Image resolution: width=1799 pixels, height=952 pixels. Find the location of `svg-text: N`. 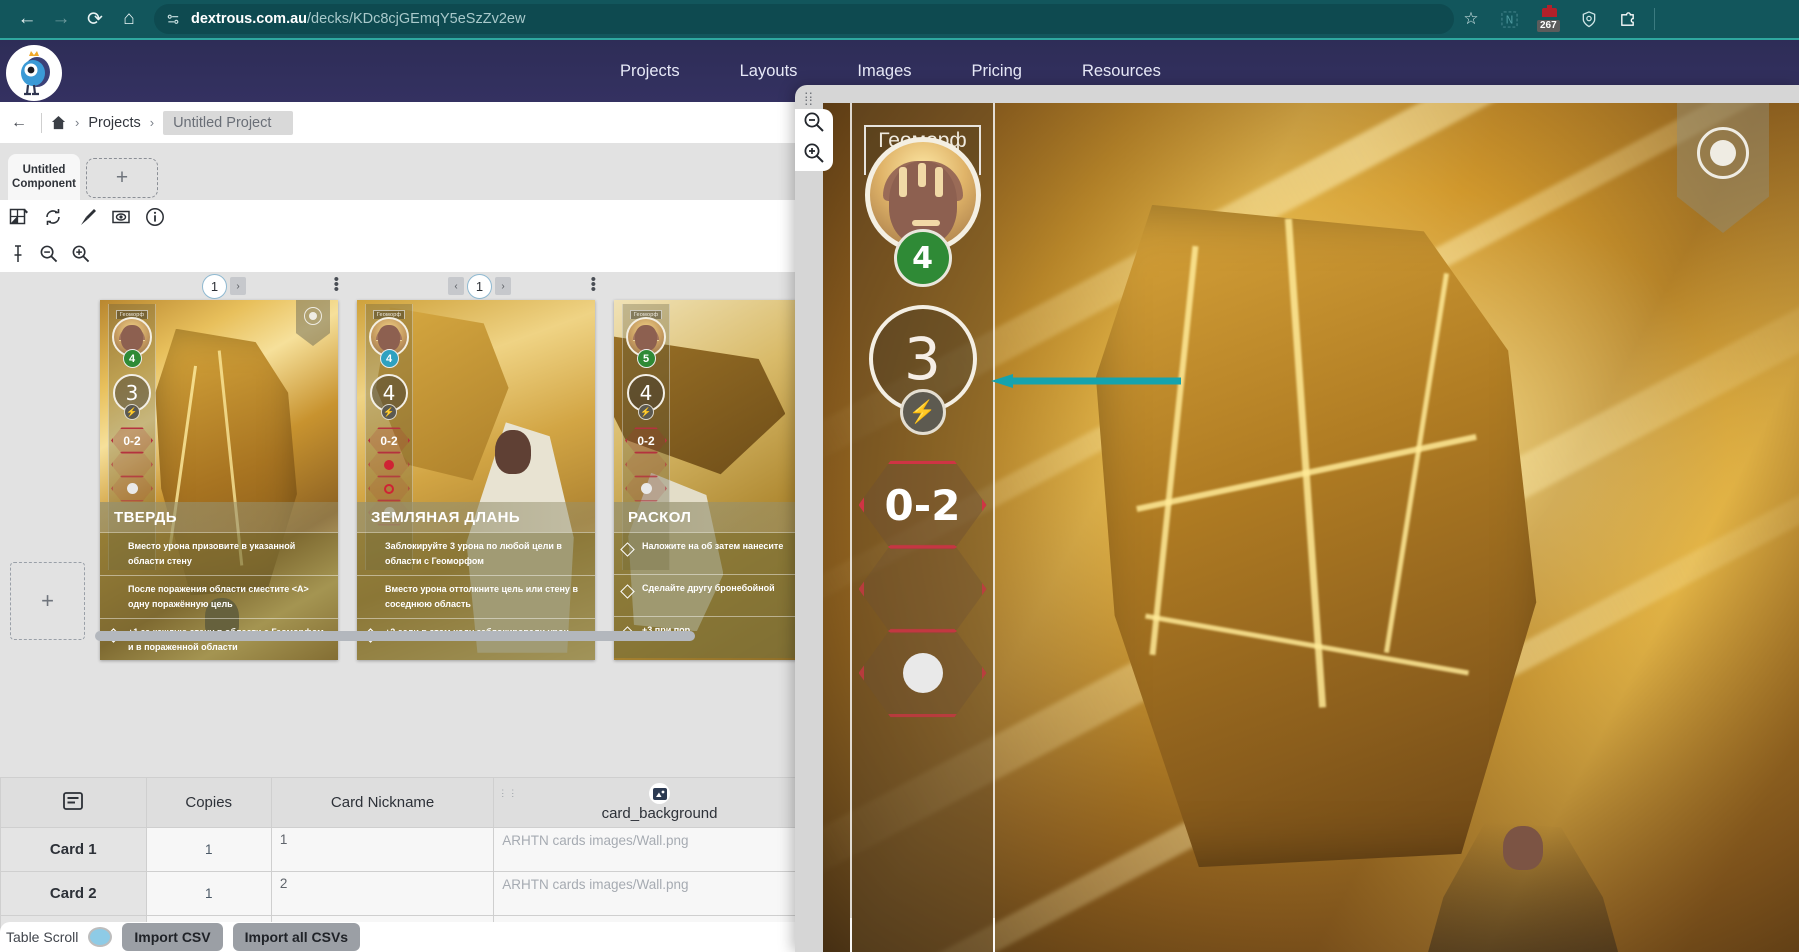

svg-text: N is located at coordinates (1509, 20).